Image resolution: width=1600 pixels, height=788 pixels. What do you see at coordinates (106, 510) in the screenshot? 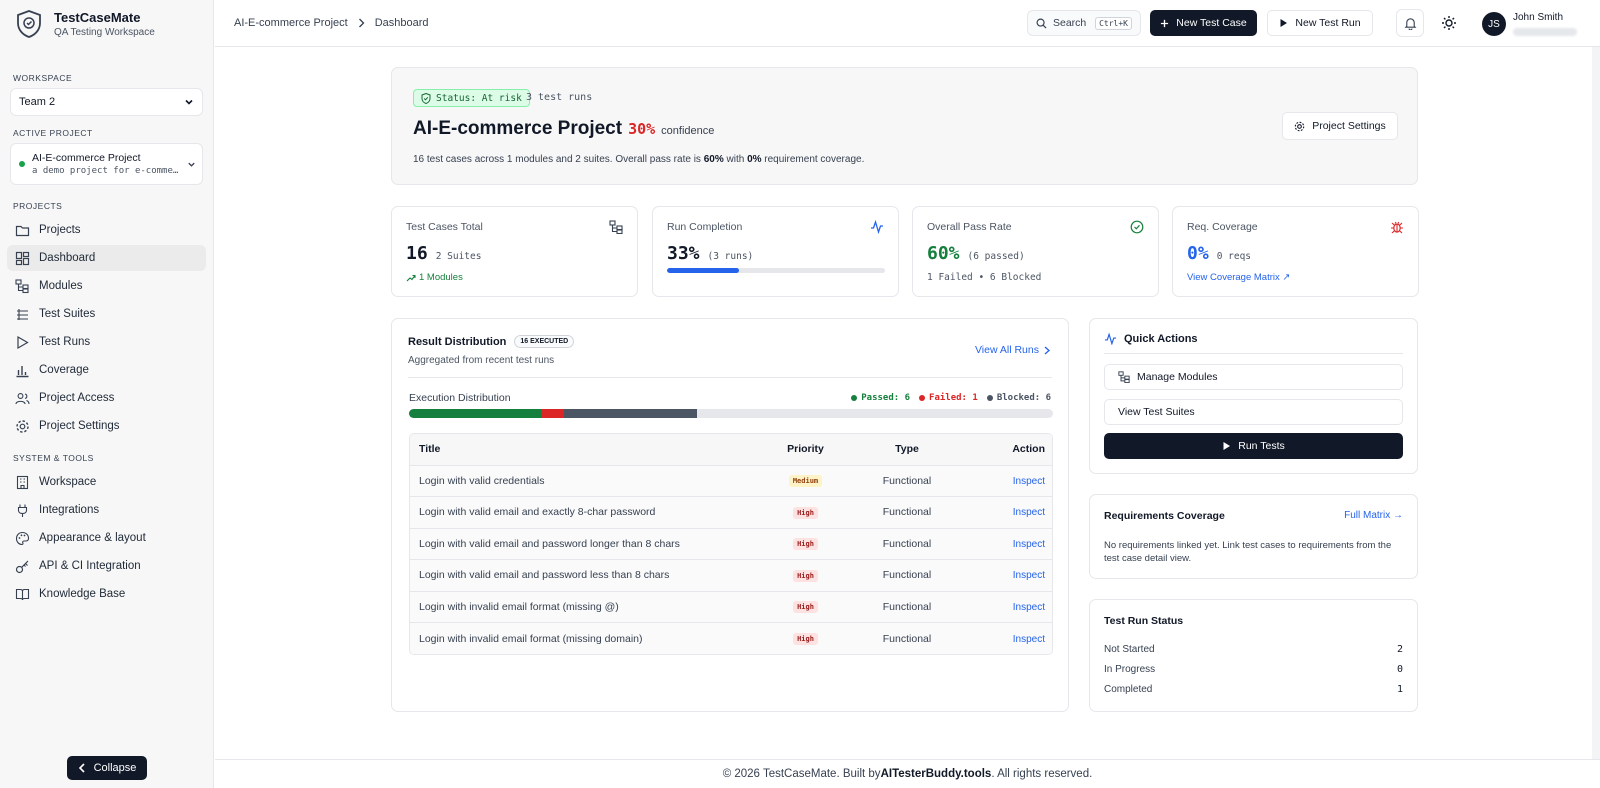
I see `sidebar-item-integrations: Integrations` at bounding box center [106, 510].